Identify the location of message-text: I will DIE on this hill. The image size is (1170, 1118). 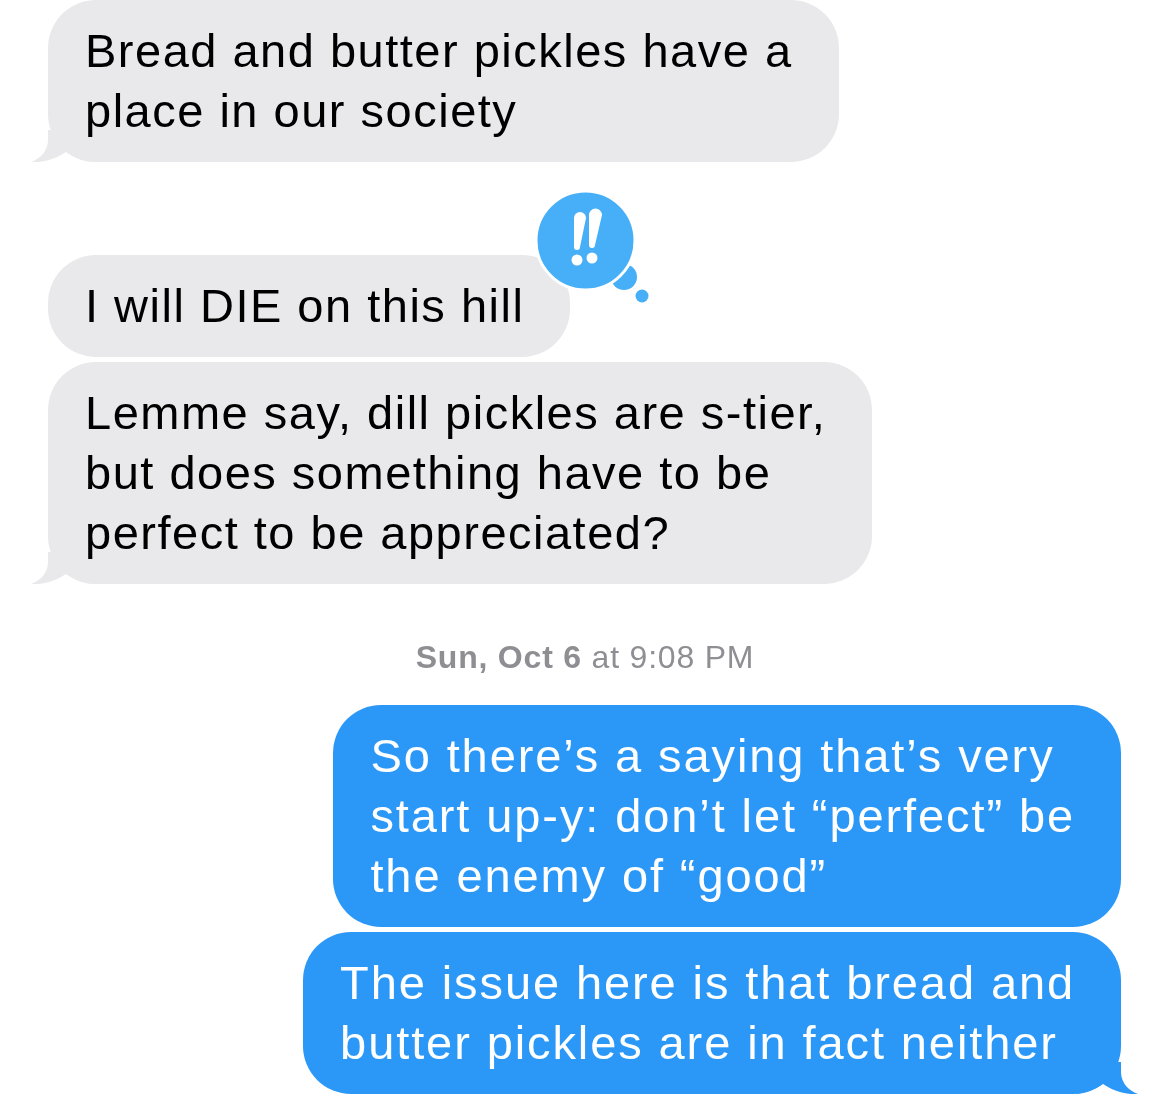
(305, 306).